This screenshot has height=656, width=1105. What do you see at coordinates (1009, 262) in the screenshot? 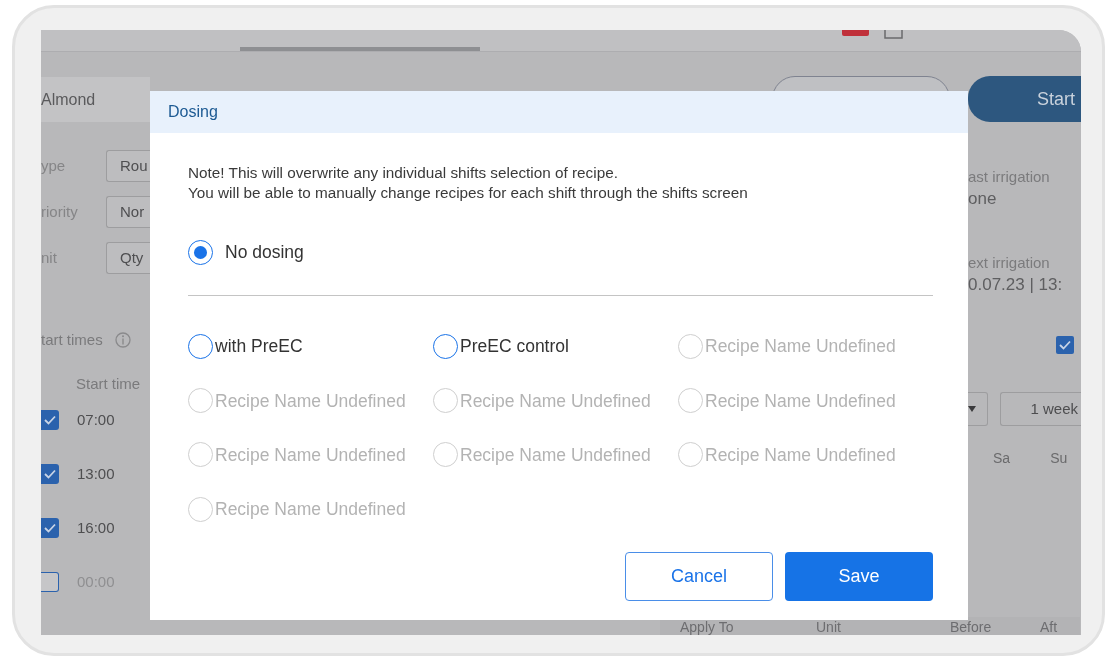
I see `info-label: ext irrigation` at bounding box center [1009, 262].